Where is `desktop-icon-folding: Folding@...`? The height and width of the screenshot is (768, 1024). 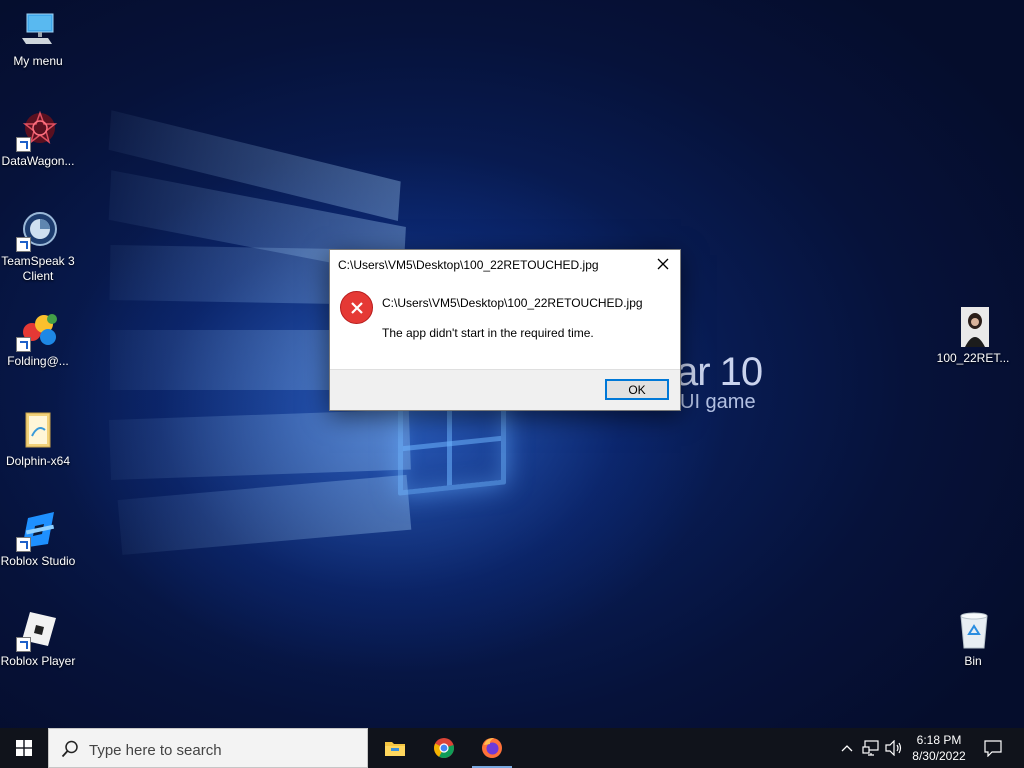 desktop-icon-folding: Folding@... is located at coordinates (38, 339).